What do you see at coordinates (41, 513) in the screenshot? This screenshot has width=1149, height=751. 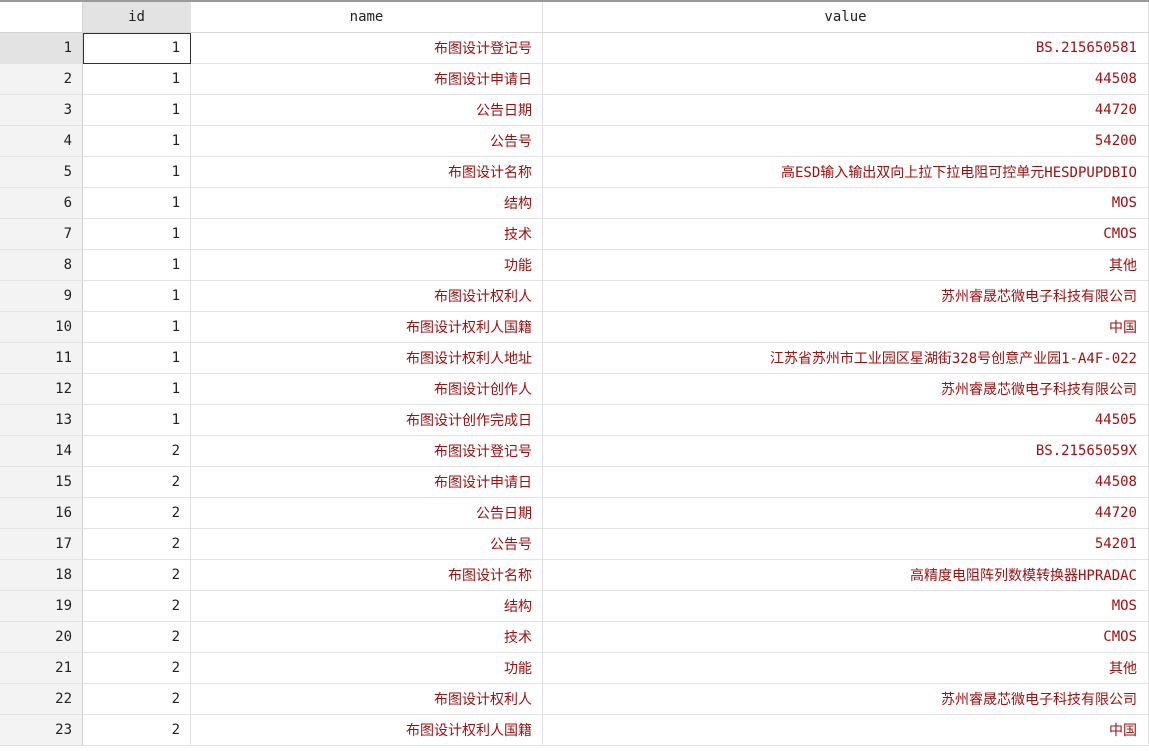 I see `row-number: 16` at bounding box center [41, 513].